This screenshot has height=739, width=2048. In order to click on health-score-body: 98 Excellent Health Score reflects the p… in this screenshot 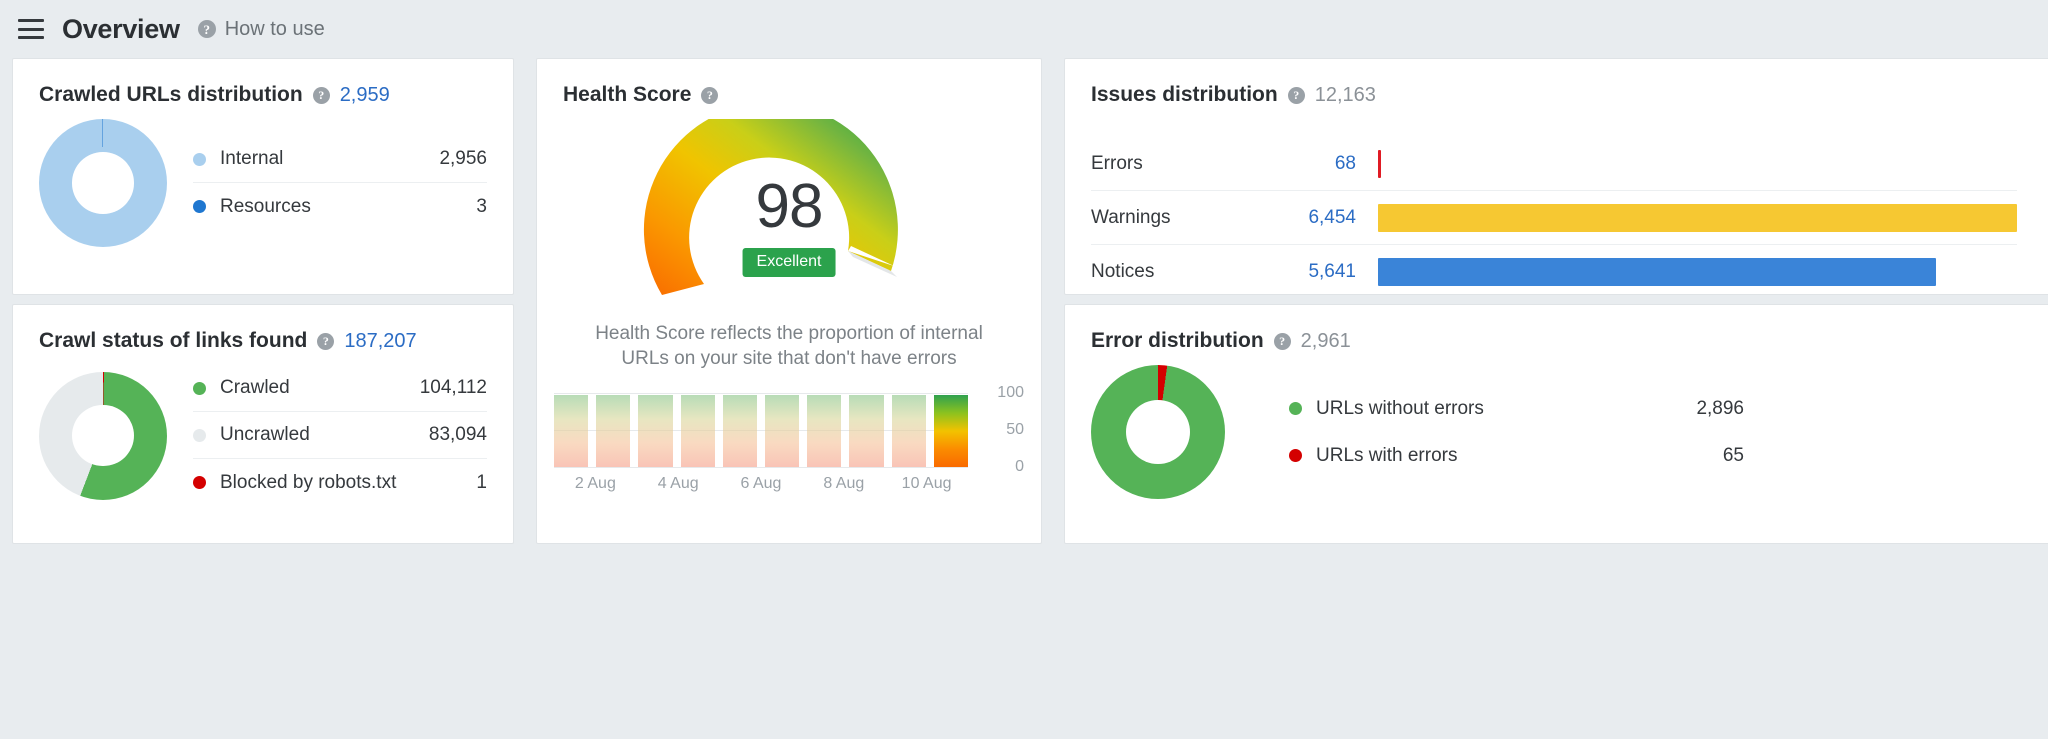, I will do `click(789, 297)`.